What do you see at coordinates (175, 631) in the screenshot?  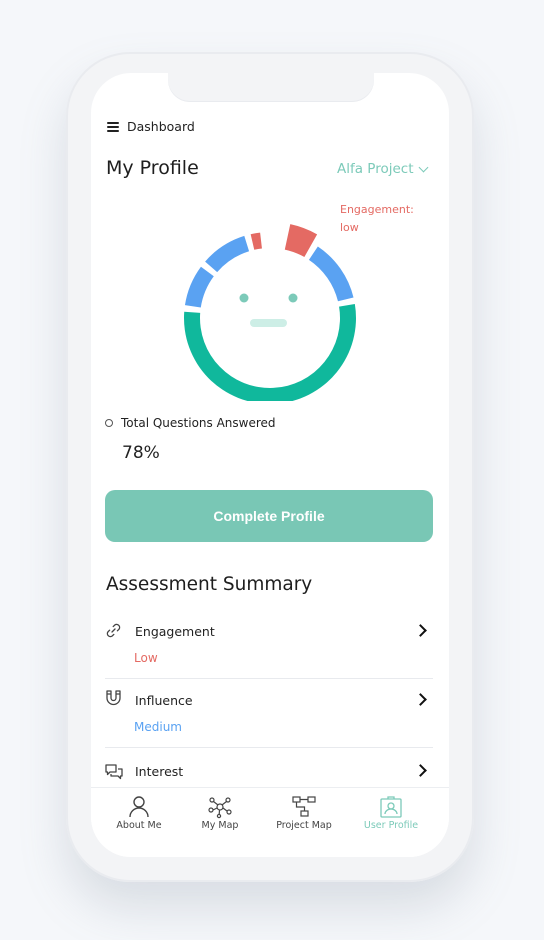 I see `summary-row-label: Engagement` at bounding box center [175, 631].